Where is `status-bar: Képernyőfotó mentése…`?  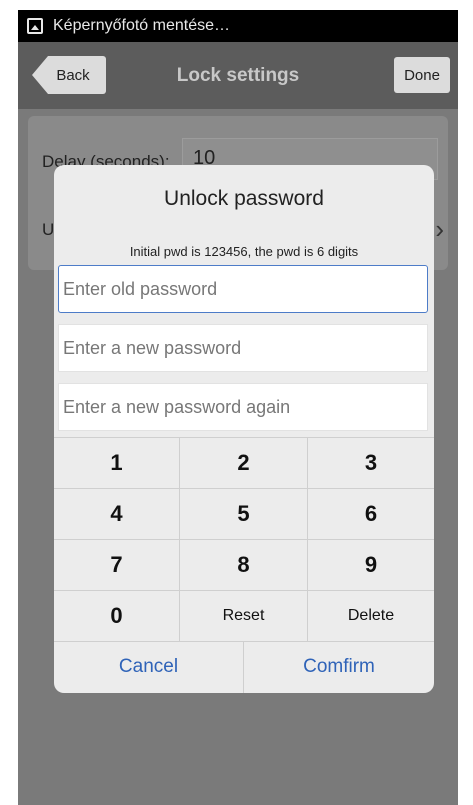
status-bar: Képernyőfotó mentése… is located at coordinates (238, 26).